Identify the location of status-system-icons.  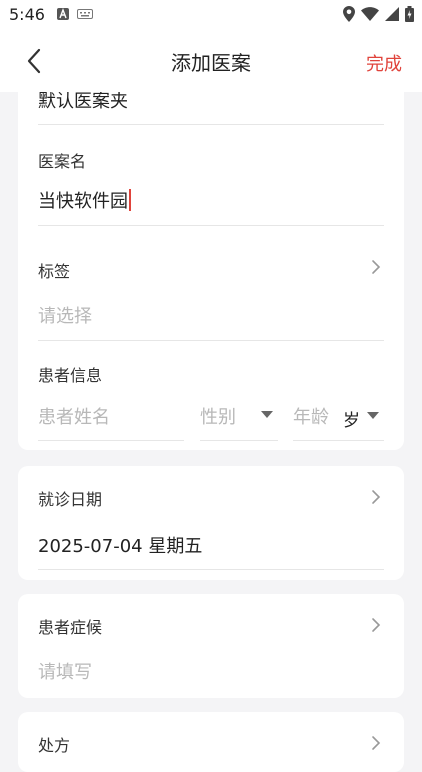
(378, 14).